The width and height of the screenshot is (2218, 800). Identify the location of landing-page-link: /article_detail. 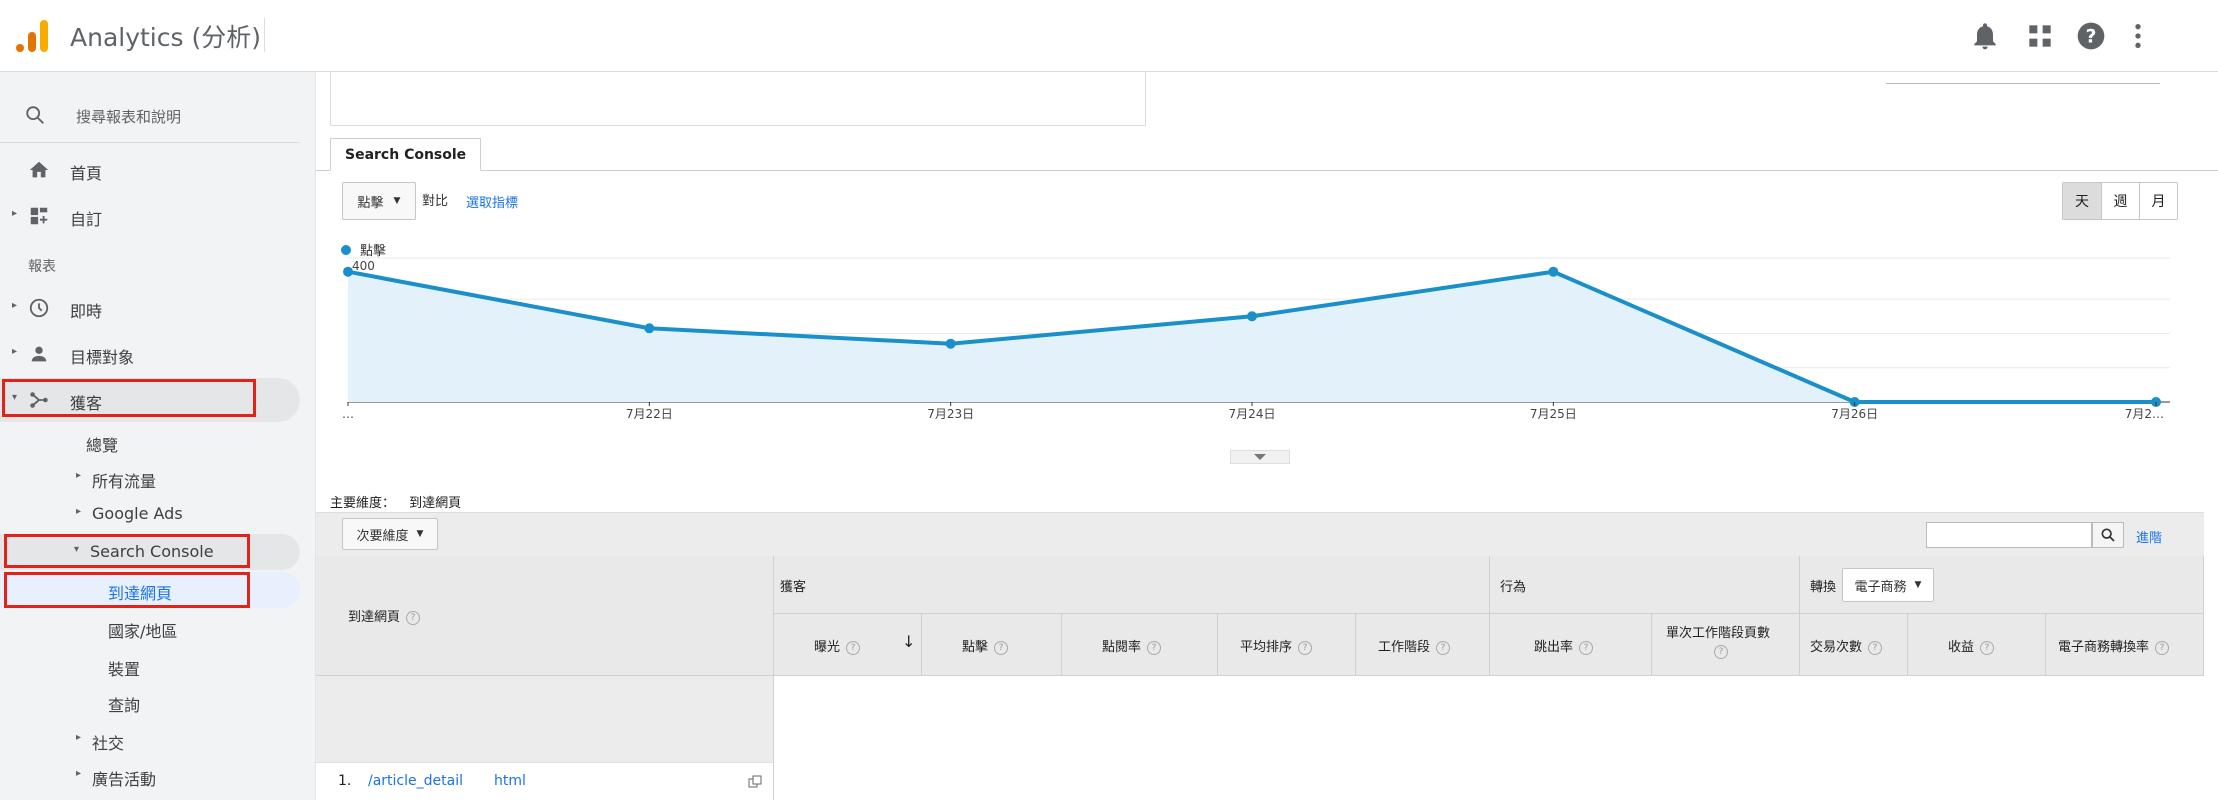
(415, 781).